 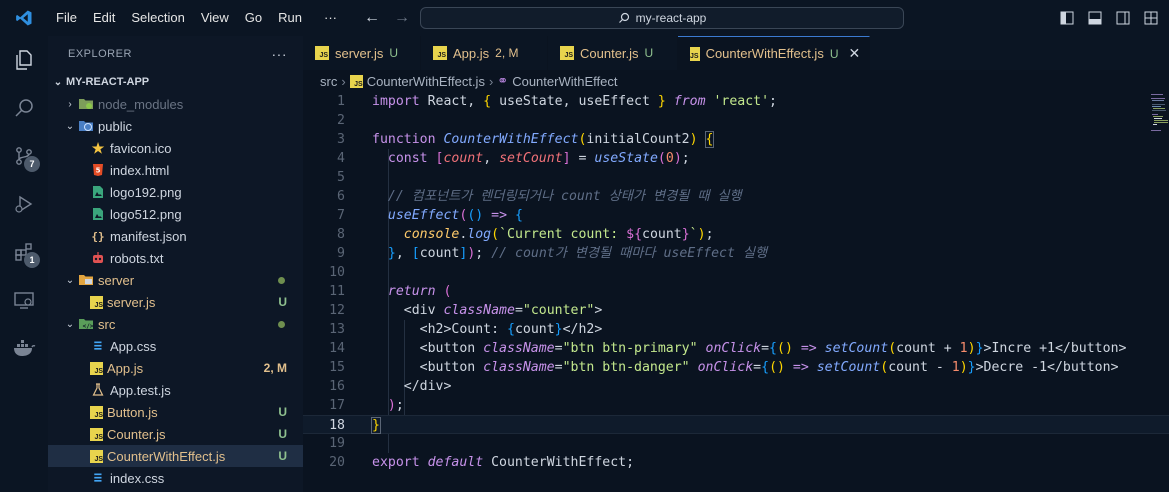 What do you see at coordinates (503, 80) in the screenshot?
I see `symbol-function-icon: ⚭` at bounding box center [503, 80].